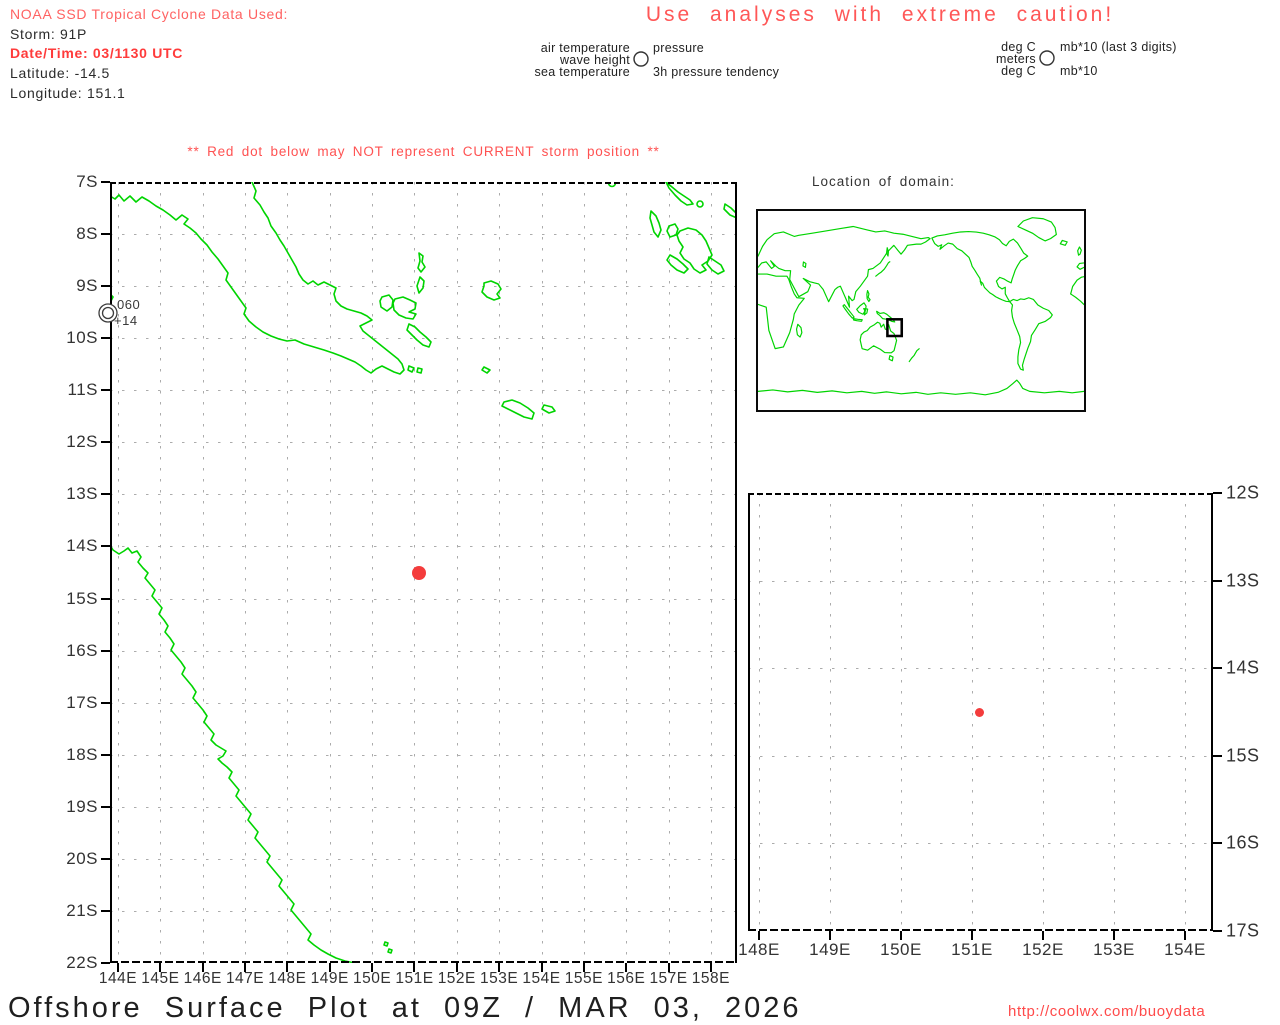 The height and width of the screenshot is (1025, 1280). Describe the element at coordinates (87, 234) in the screenshot. I see `lat-tick-label: 8S` at that location.